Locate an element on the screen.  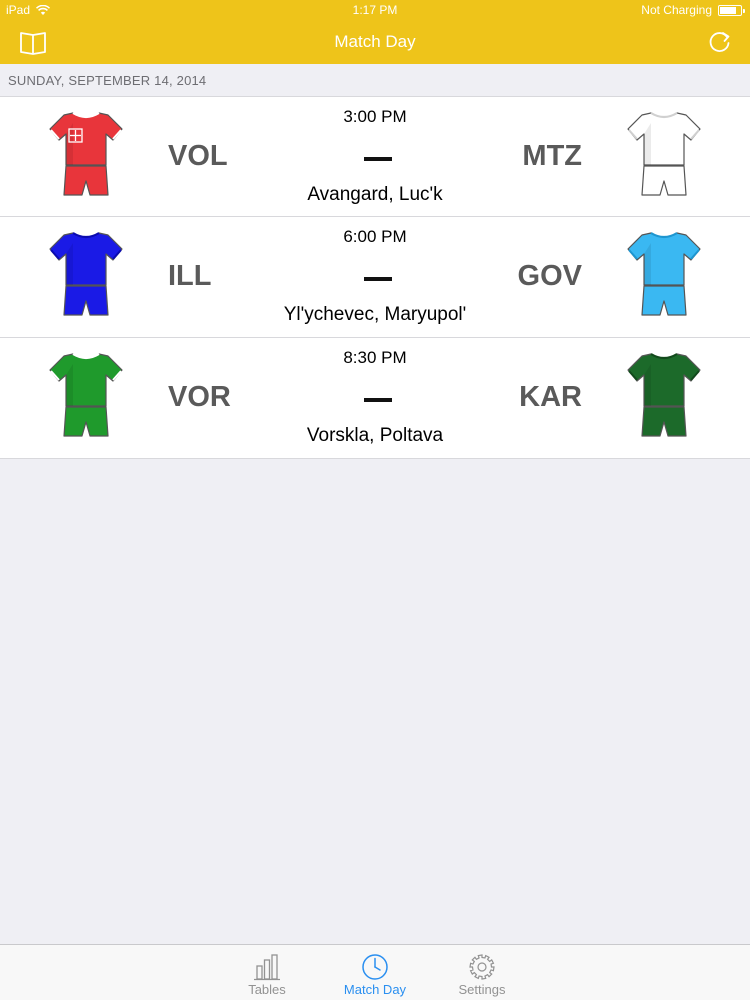
home-team-code: VOL is located at coordinates (198, 156).